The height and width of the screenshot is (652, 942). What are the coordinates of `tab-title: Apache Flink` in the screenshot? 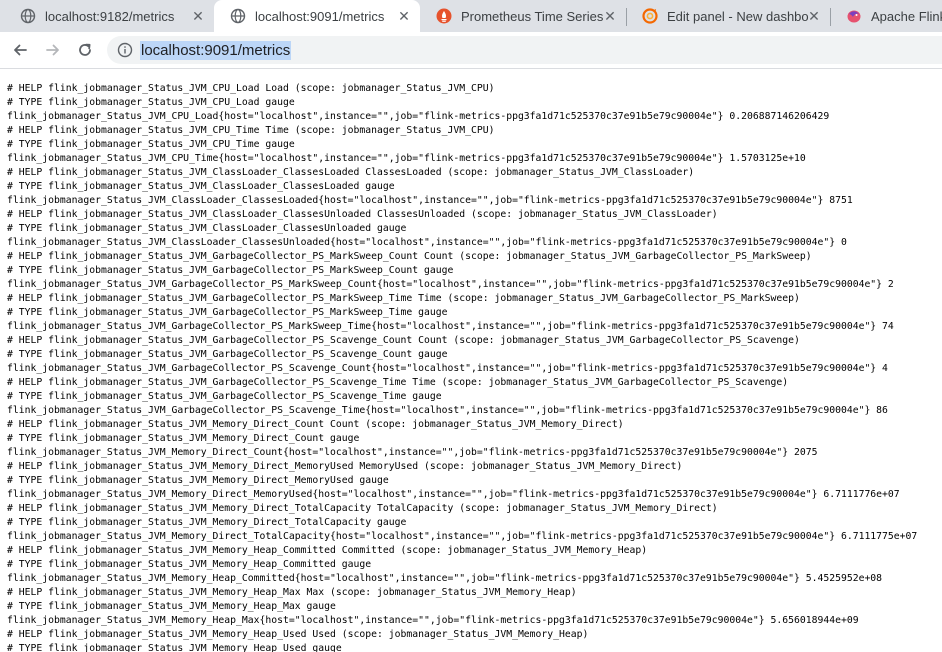 It's located at (906, 16).